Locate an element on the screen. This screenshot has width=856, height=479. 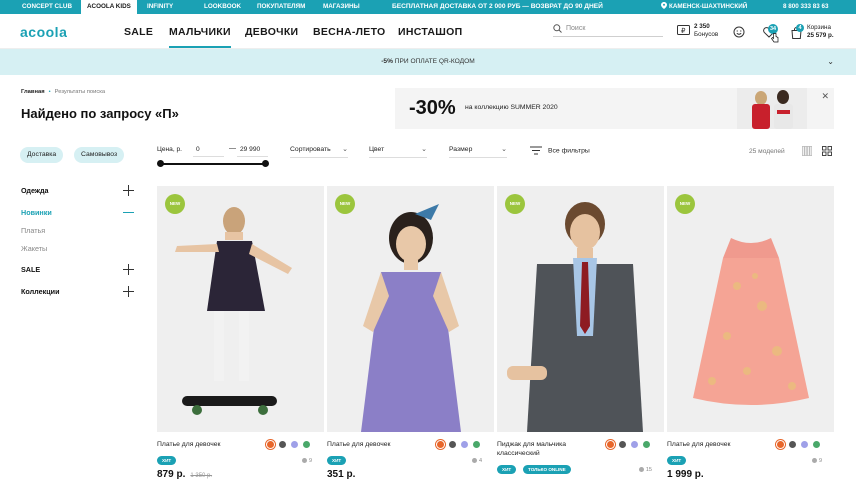
cart-summary: Корзина 25 579 р. is located at coordinates (820, 31).